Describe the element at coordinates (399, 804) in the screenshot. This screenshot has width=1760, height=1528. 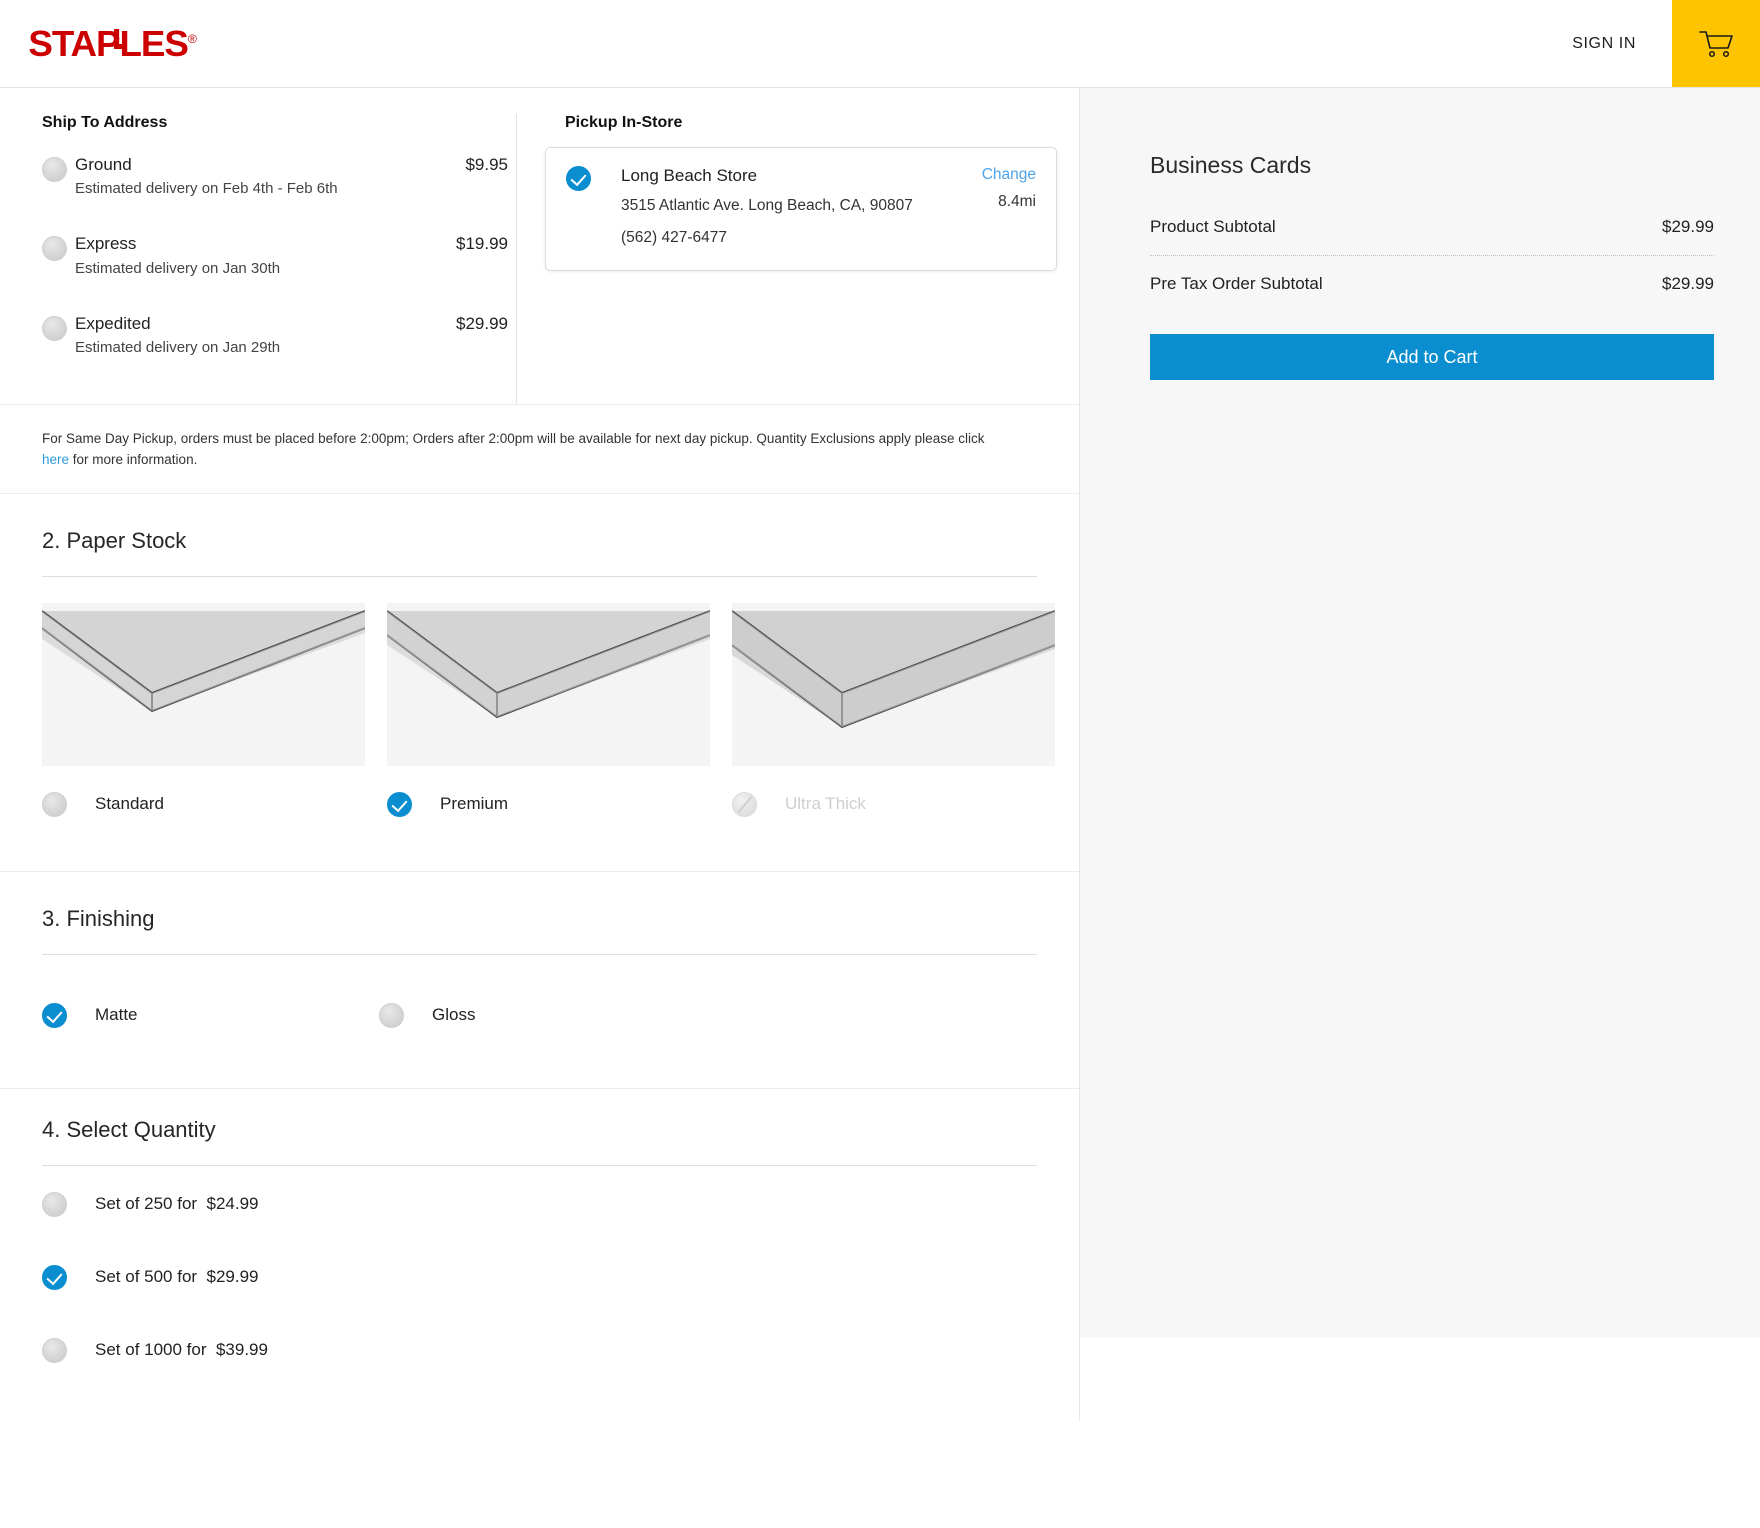
I see `radio-paper-premium` at that location.